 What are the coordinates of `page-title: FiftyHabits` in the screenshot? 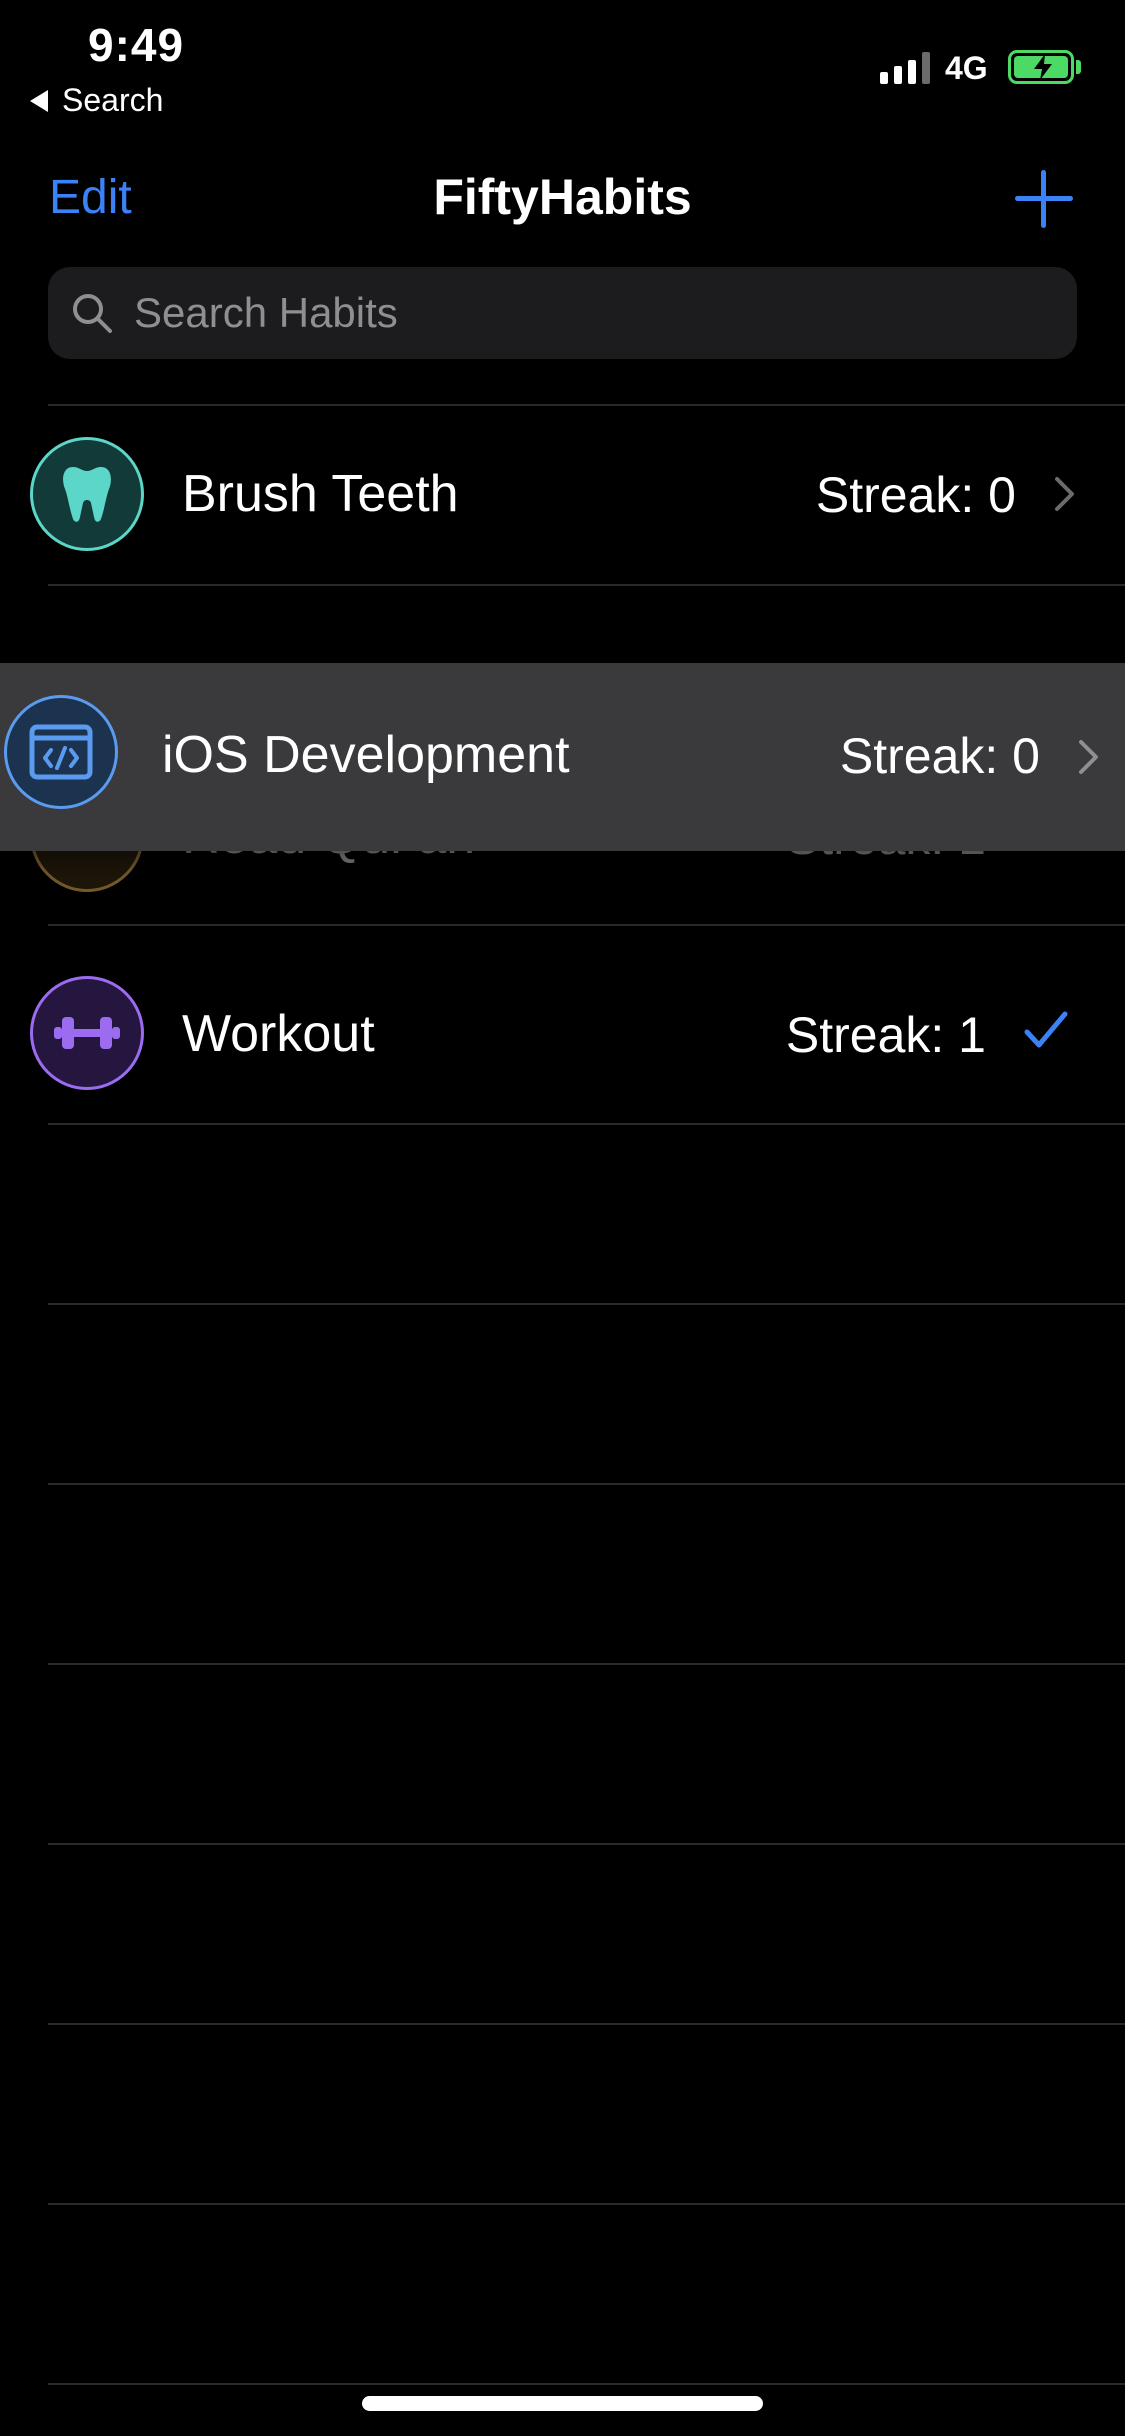 It's located at (562, 197).